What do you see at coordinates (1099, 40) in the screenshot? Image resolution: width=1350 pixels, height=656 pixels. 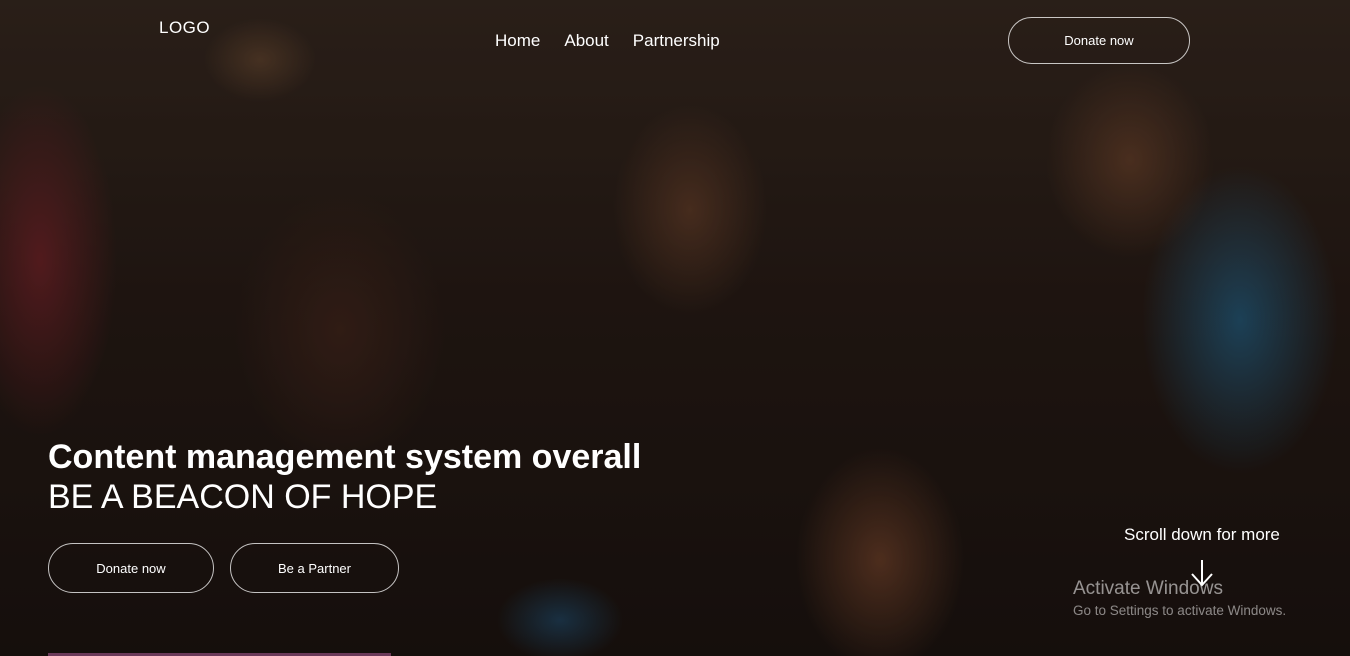 I see `header-donate-button: Donate now` at bounding box center [1099, 40].